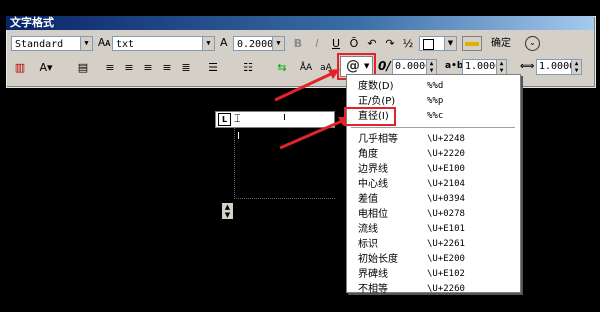  I want to click on menu-item-code: \U+E102, so click(446, 274).